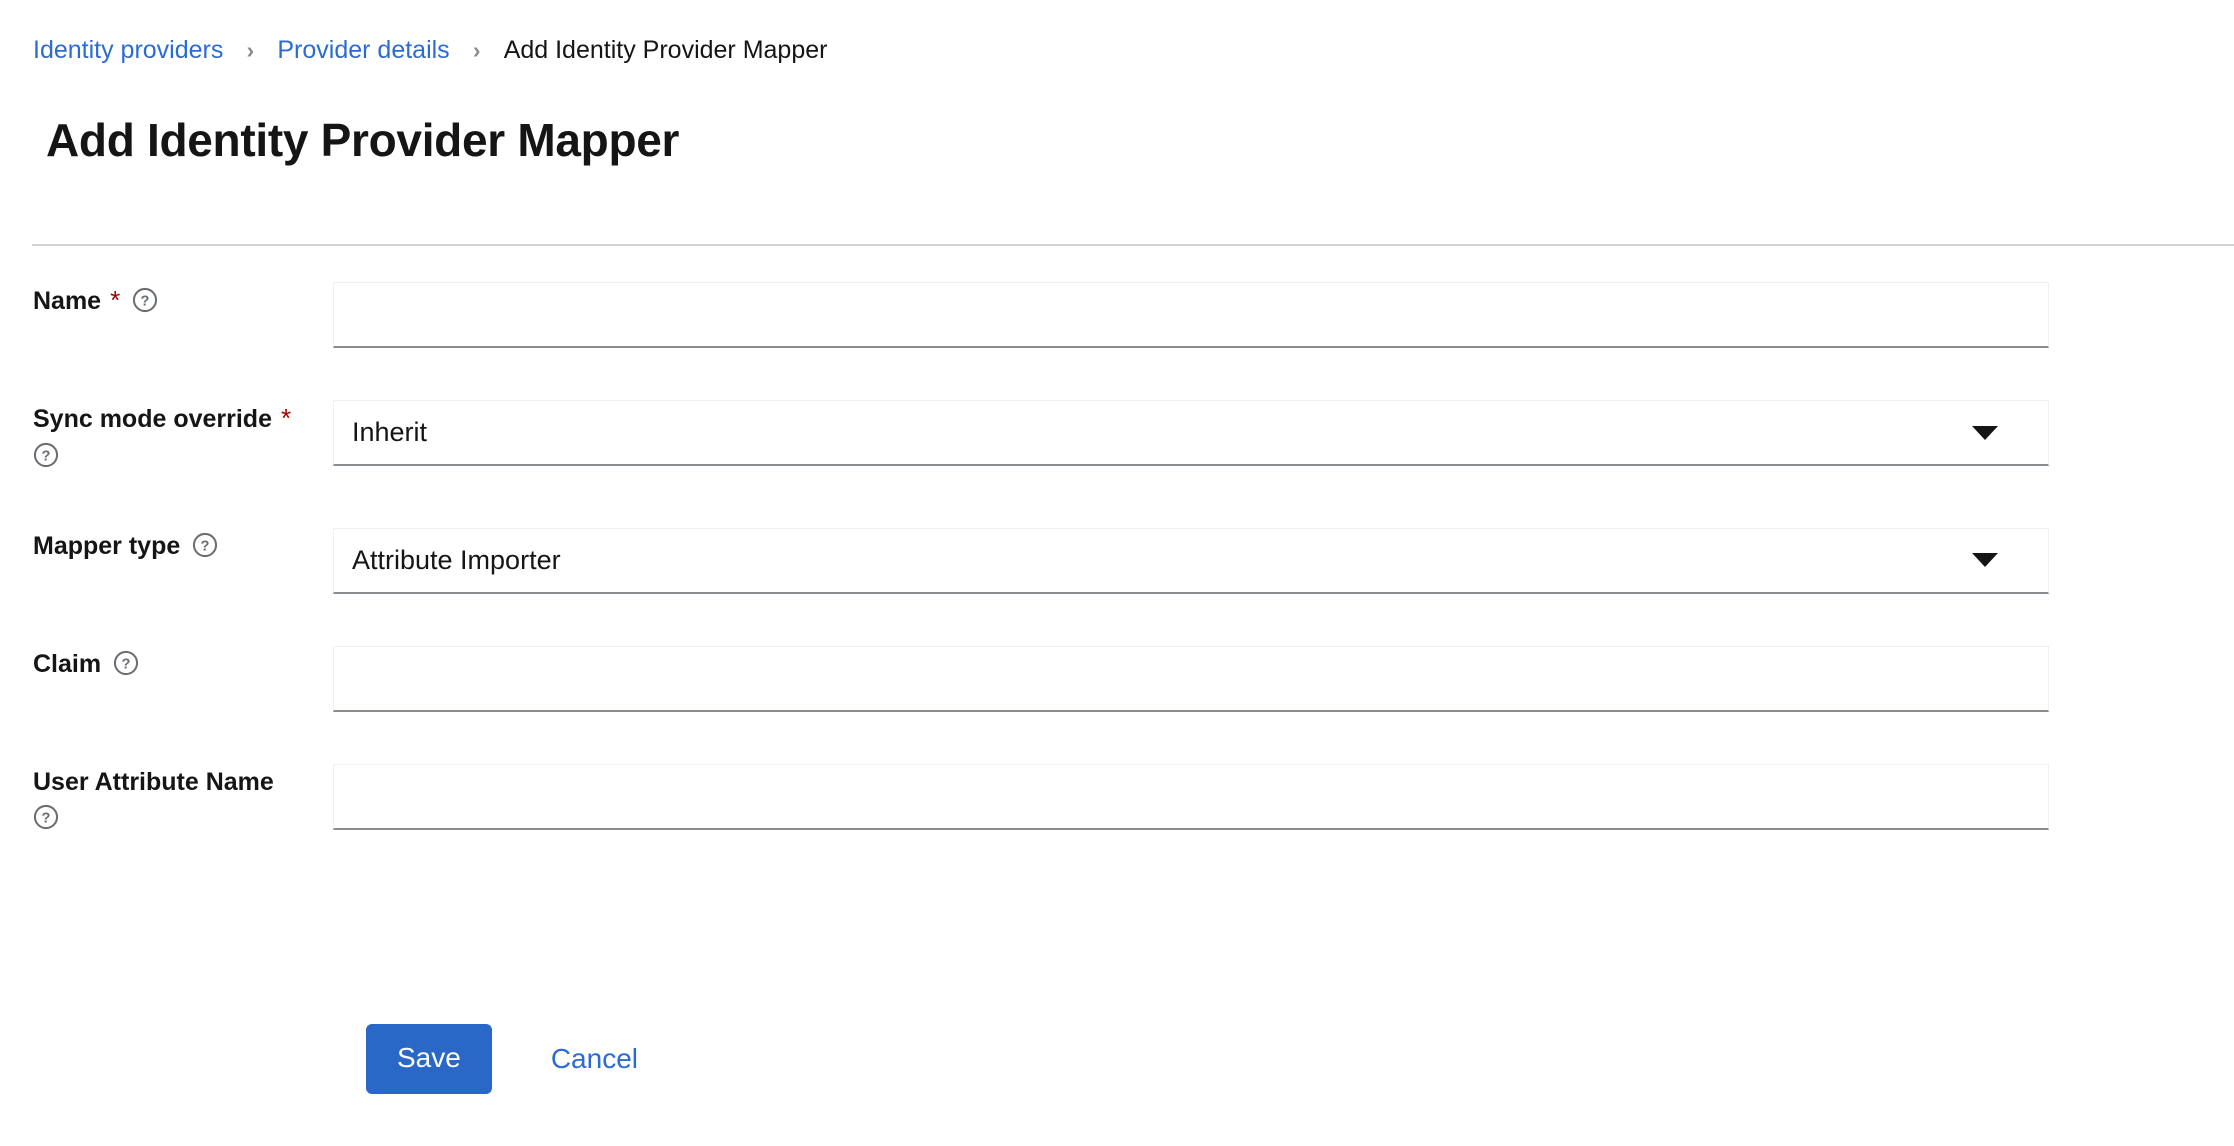 This screenshot has width=2234, height=1146. Describe the element at coordinates (166, 664) in the screenshot. I see `label-claim: Claim?` at that location.